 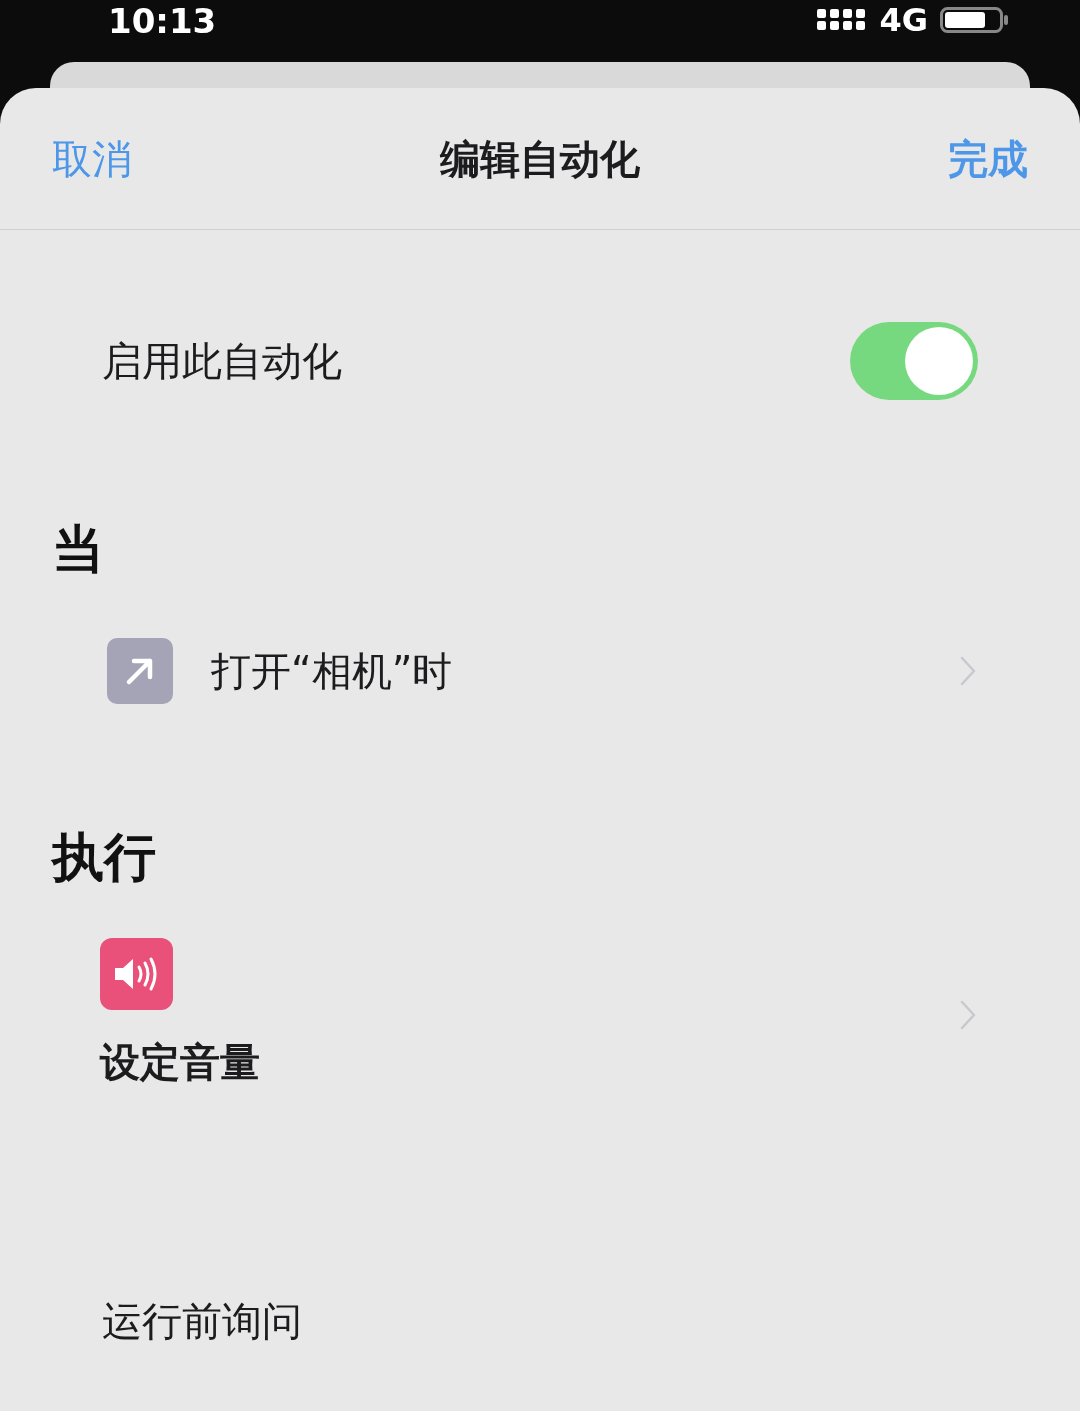 What do you see at coordinates (975, 20) in the screenshot?
I see `battery-icon` at bounding box center [975, 20].